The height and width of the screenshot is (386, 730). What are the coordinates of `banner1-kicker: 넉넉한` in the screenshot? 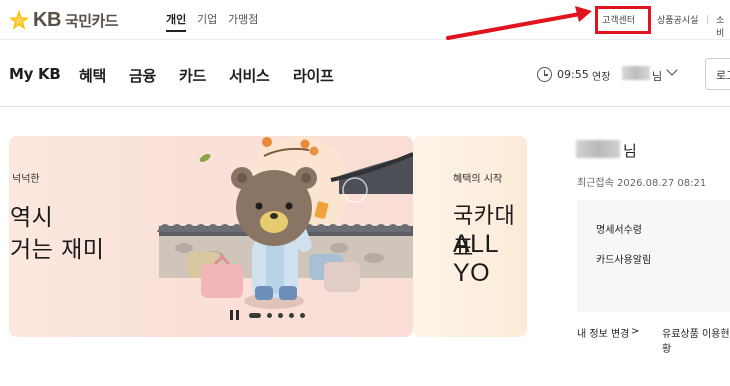 It's located at (26, 179).